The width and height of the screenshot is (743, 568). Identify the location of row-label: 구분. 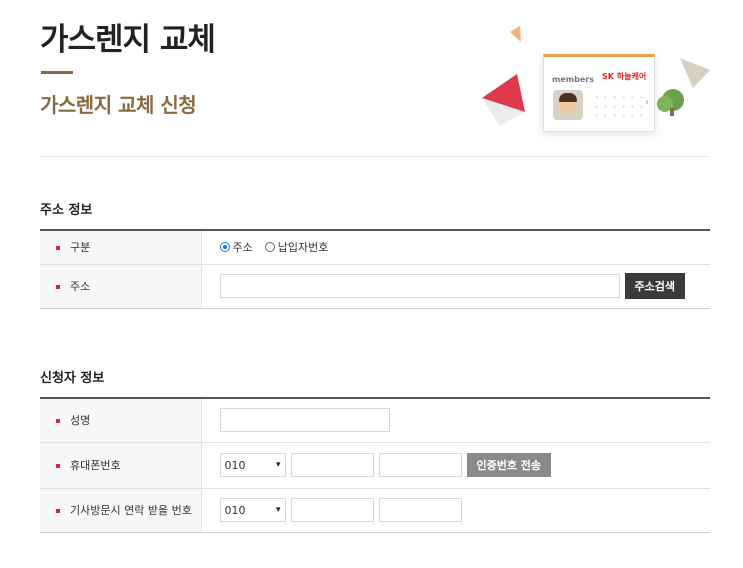
(121, 247).